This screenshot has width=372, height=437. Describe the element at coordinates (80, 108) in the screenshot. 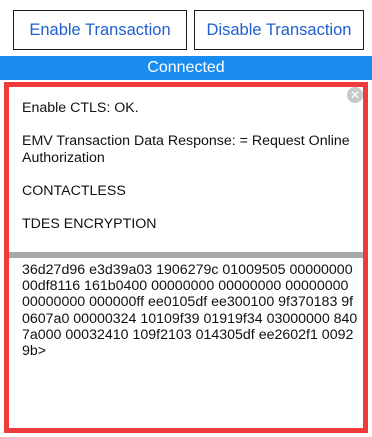

I see `log-line: Enable CTLS: OK.` at that location.